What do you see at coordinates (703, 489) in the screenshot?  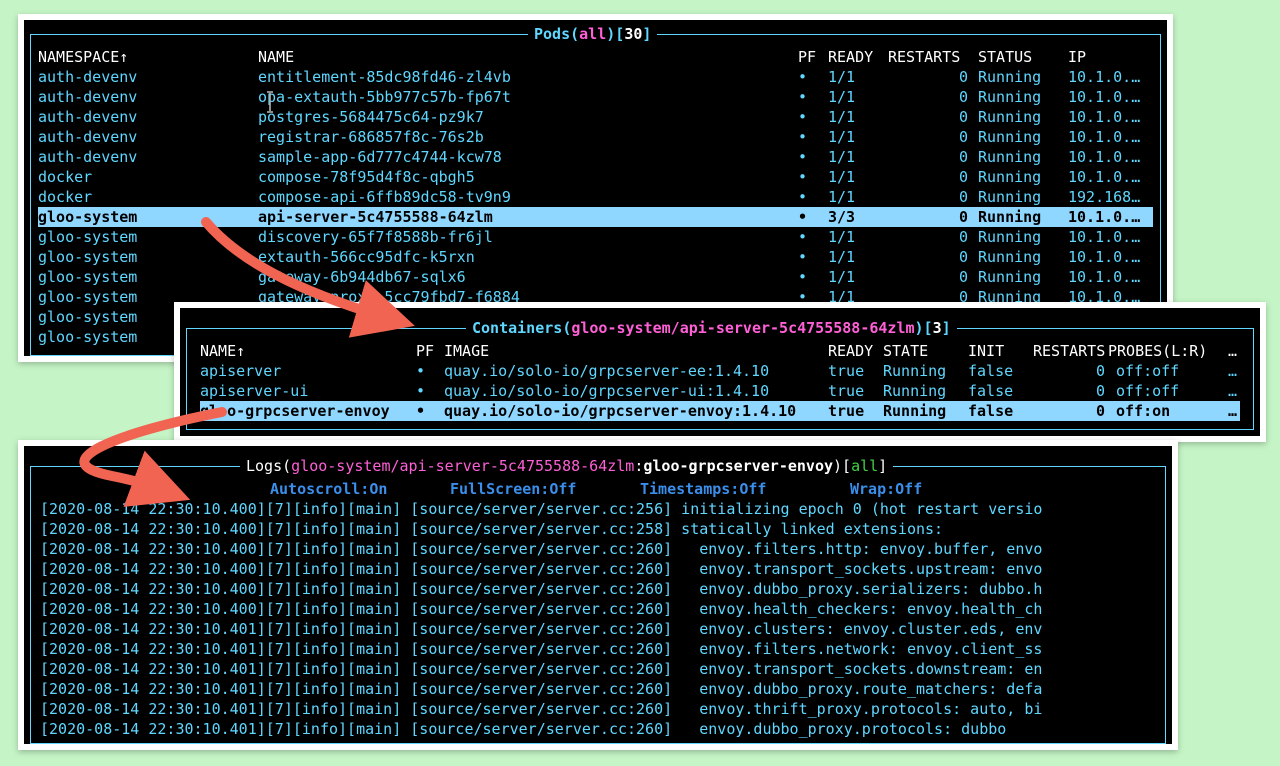 I see `timestamps-toggle: Timestamps:Off` at bounding box center [703, 489].